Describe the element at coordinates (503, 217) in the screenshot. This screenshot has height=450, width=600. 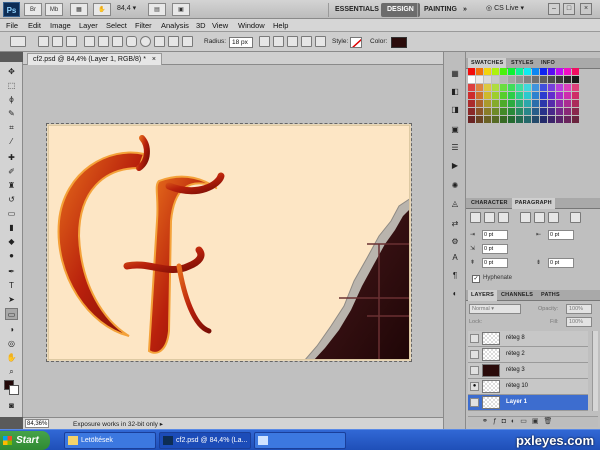
I see `align-right-icon` at that location.